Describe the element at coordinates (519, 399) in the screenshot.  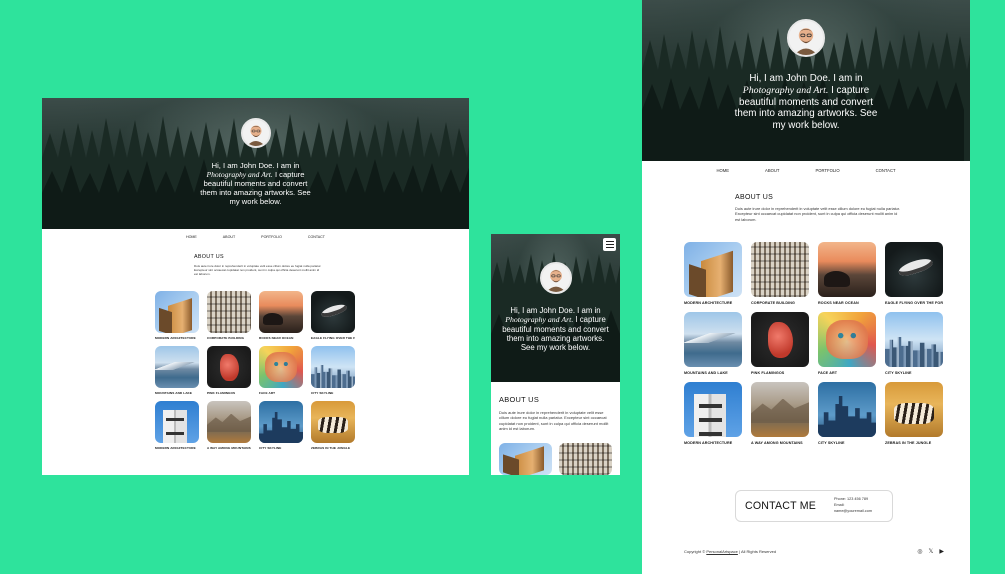
I see `mobile-about-title: ABOUT US` at that location.